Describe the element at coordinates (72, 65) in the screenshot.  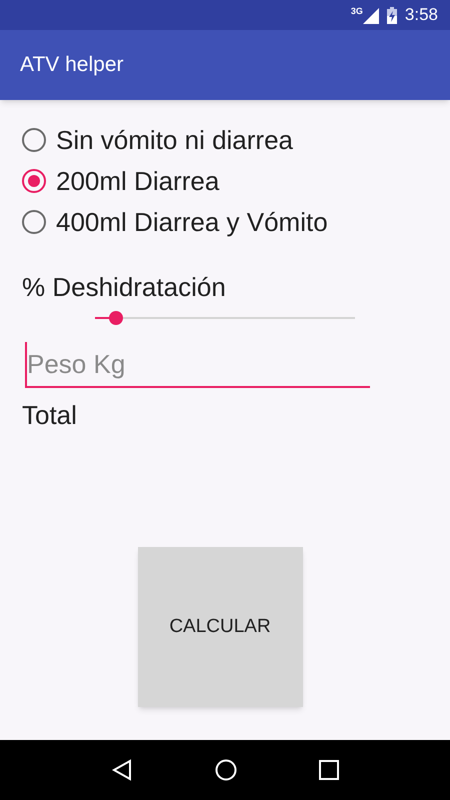
I see `app-title: ATV helper` at that location.